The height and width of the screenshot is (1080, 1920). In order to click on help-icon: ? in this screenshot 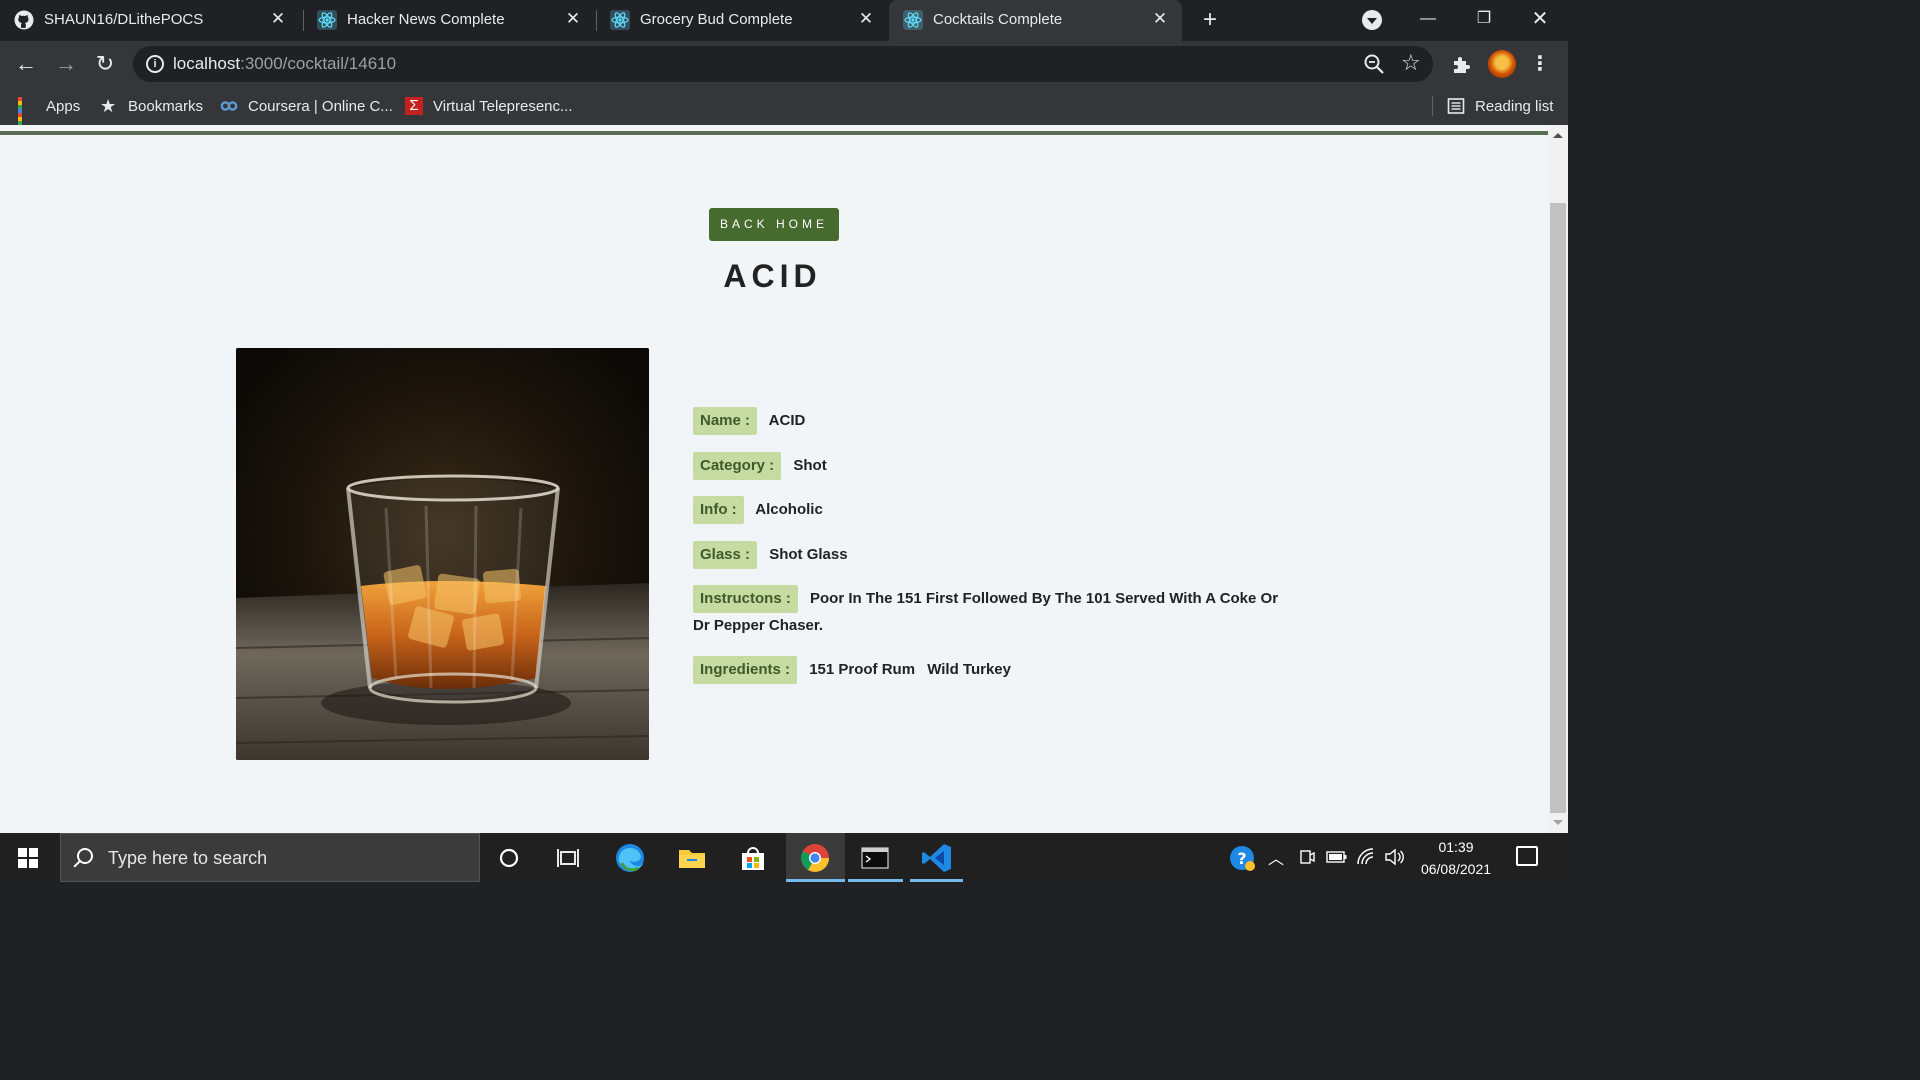, I will do `click(1243, 859)`.